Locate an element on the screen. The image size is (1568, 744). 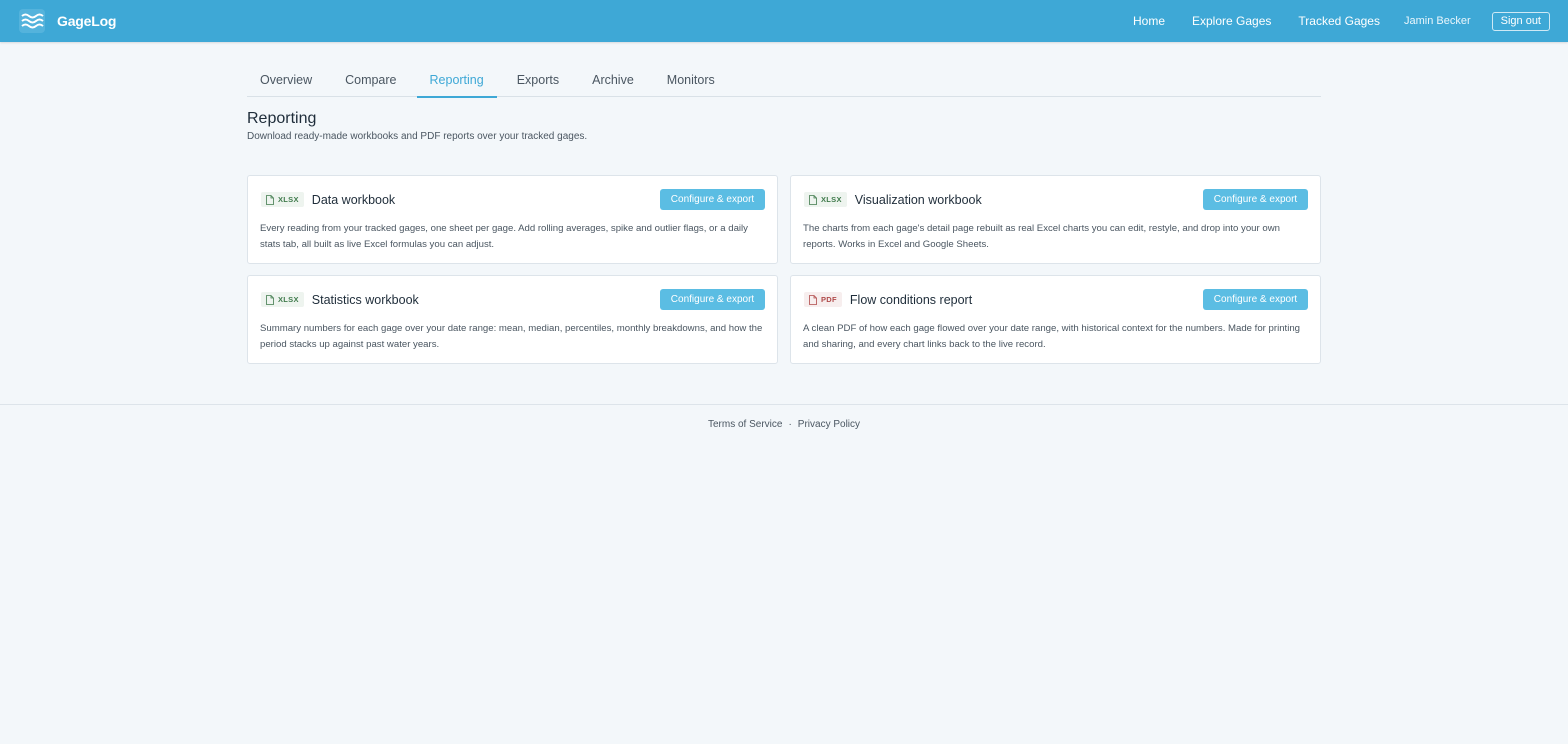
card-header: XLSX Data workbook is located at coordinates (328, 199).